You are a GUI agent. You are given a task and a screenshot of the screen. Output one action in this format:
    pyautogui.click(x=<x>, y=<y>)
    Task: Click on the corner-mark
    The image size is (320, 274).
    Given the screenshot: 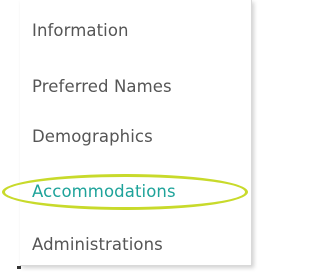 What is the action you would take?
    pyautogui.click(x=19, y=267)
    